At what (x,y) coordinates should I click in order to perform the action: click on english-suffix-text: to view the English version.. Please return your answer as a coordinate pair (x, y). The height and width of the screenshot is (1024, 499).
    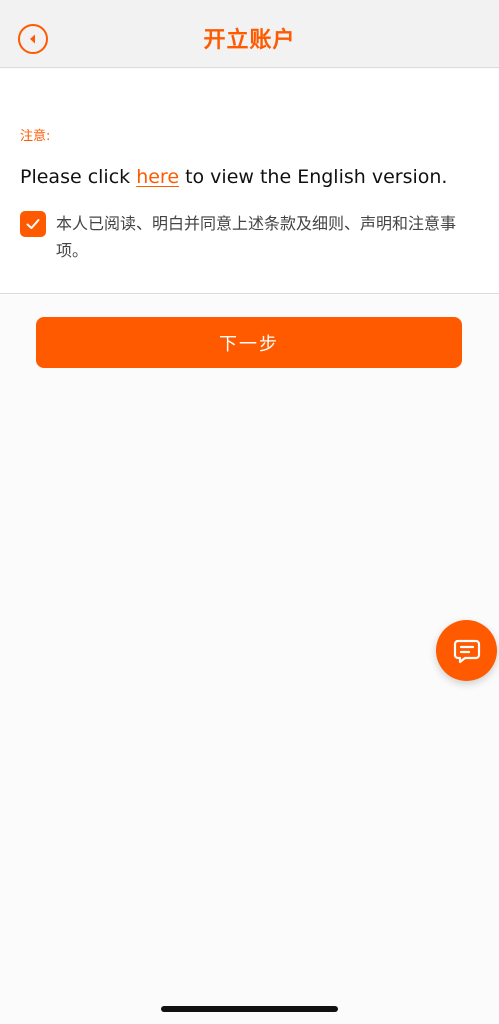
    Looking at the image, I should click on (313, 177).